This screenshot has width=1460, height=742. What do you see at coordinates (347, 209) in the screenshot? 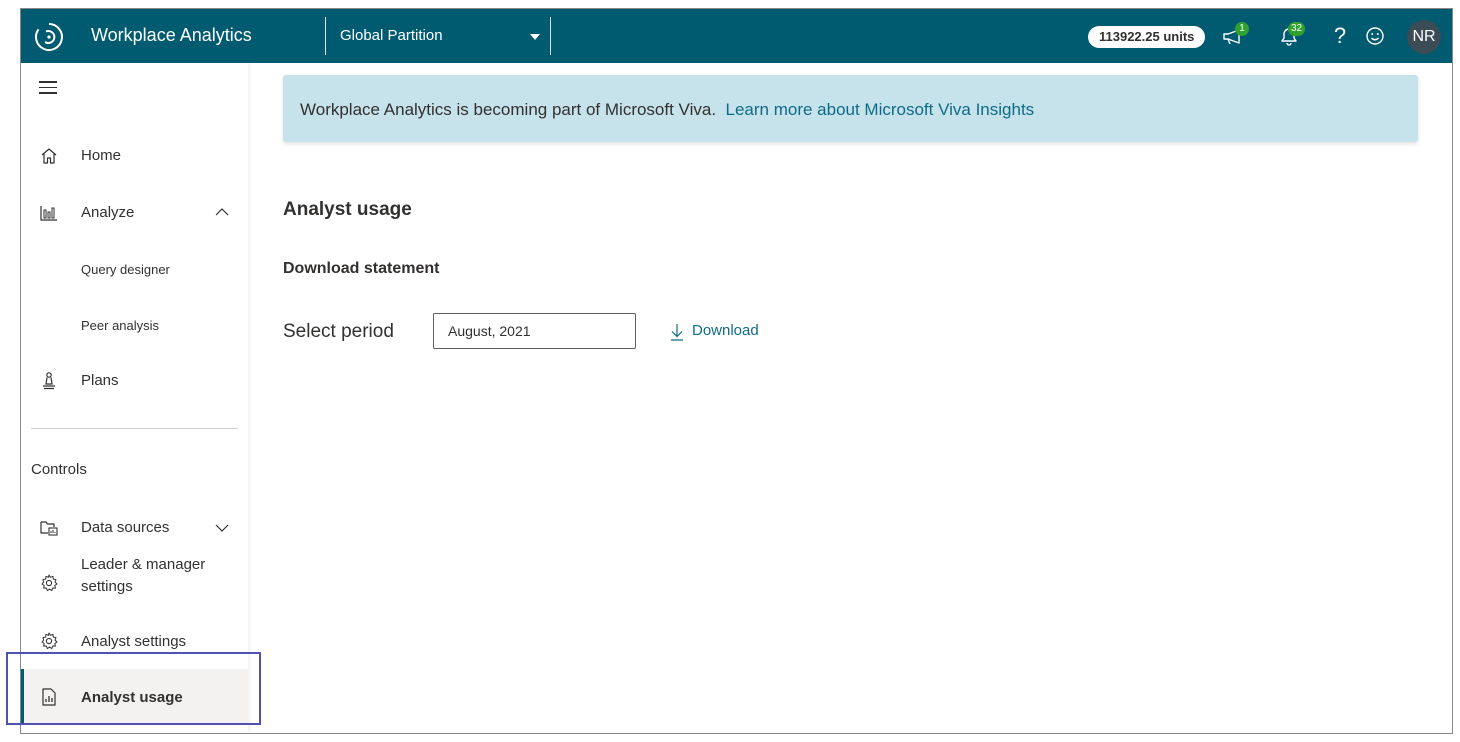
I see `page-title: Analyst usage` at bounding box center [347, 209].